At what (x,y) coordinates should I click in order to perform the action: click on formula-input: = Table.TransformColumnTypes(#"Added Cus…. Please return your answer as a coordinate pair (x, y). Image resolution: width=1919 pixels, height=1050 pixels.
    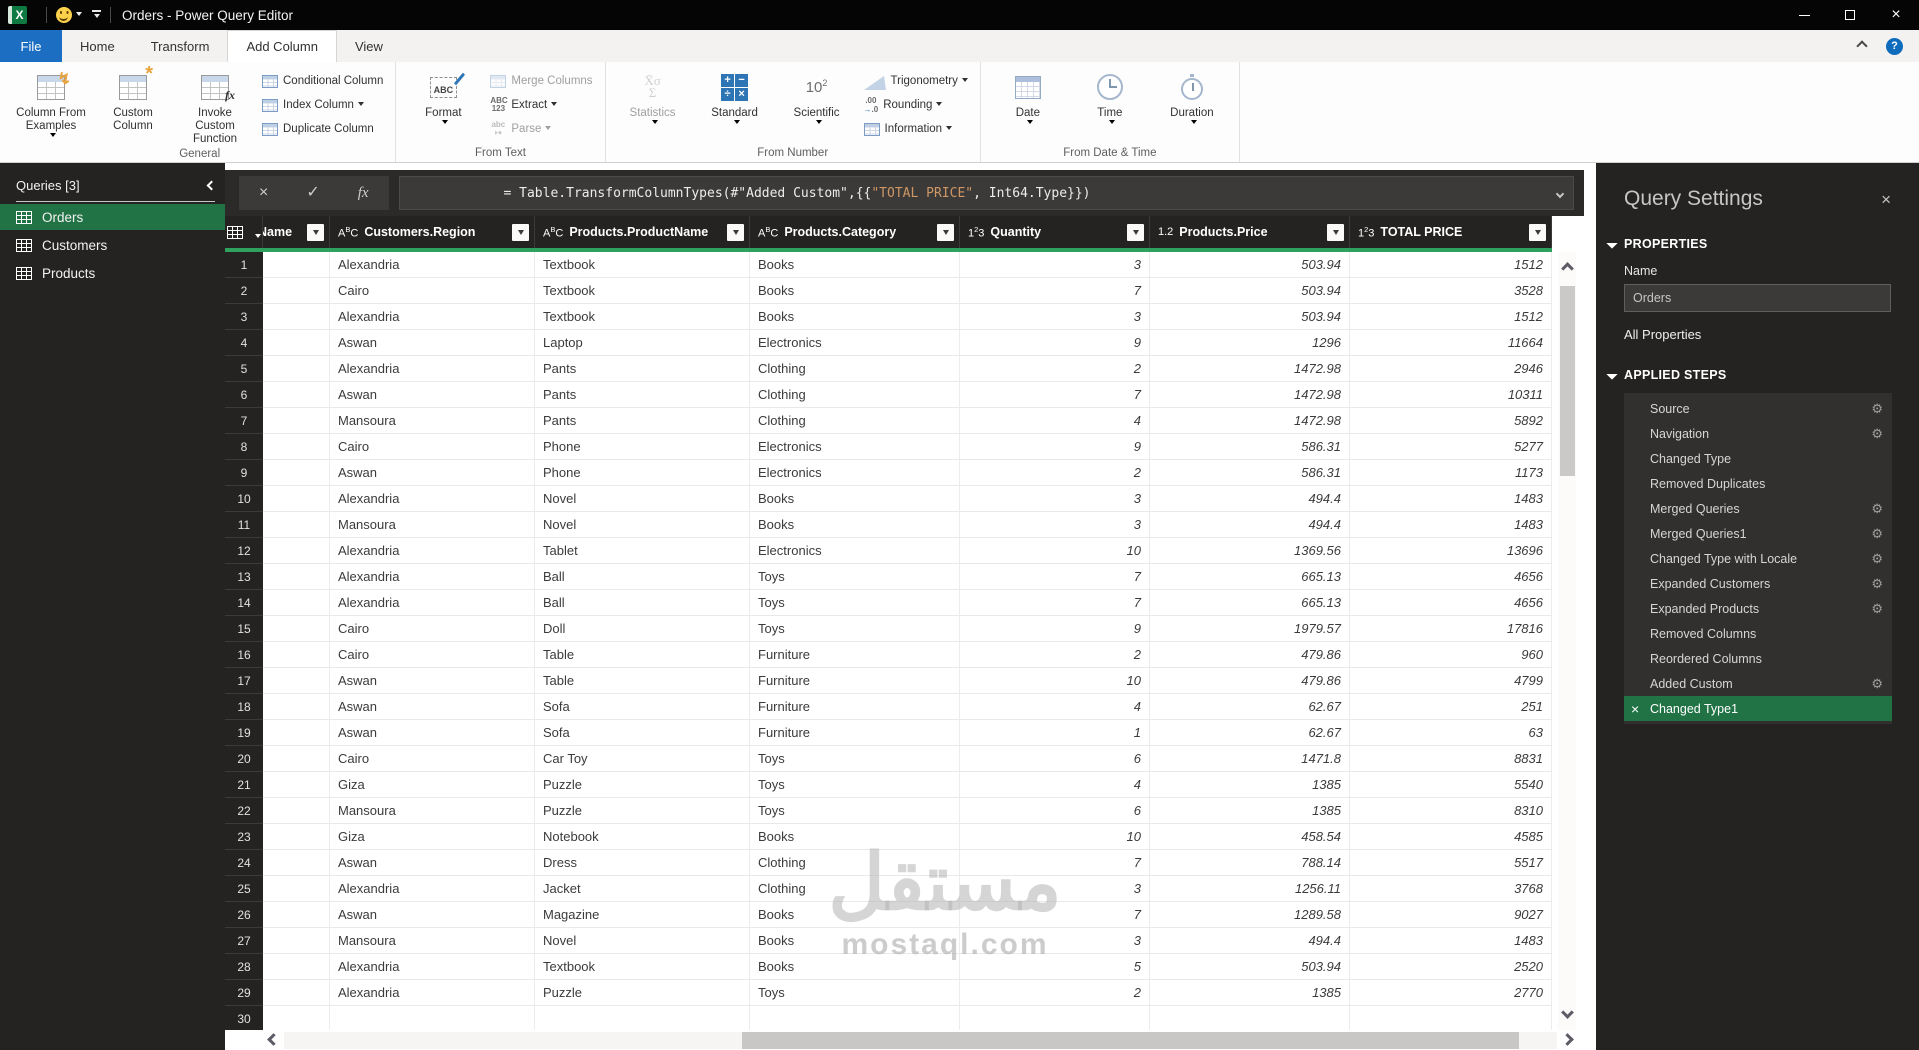
    Looking at the image, I should click on (986, 193).